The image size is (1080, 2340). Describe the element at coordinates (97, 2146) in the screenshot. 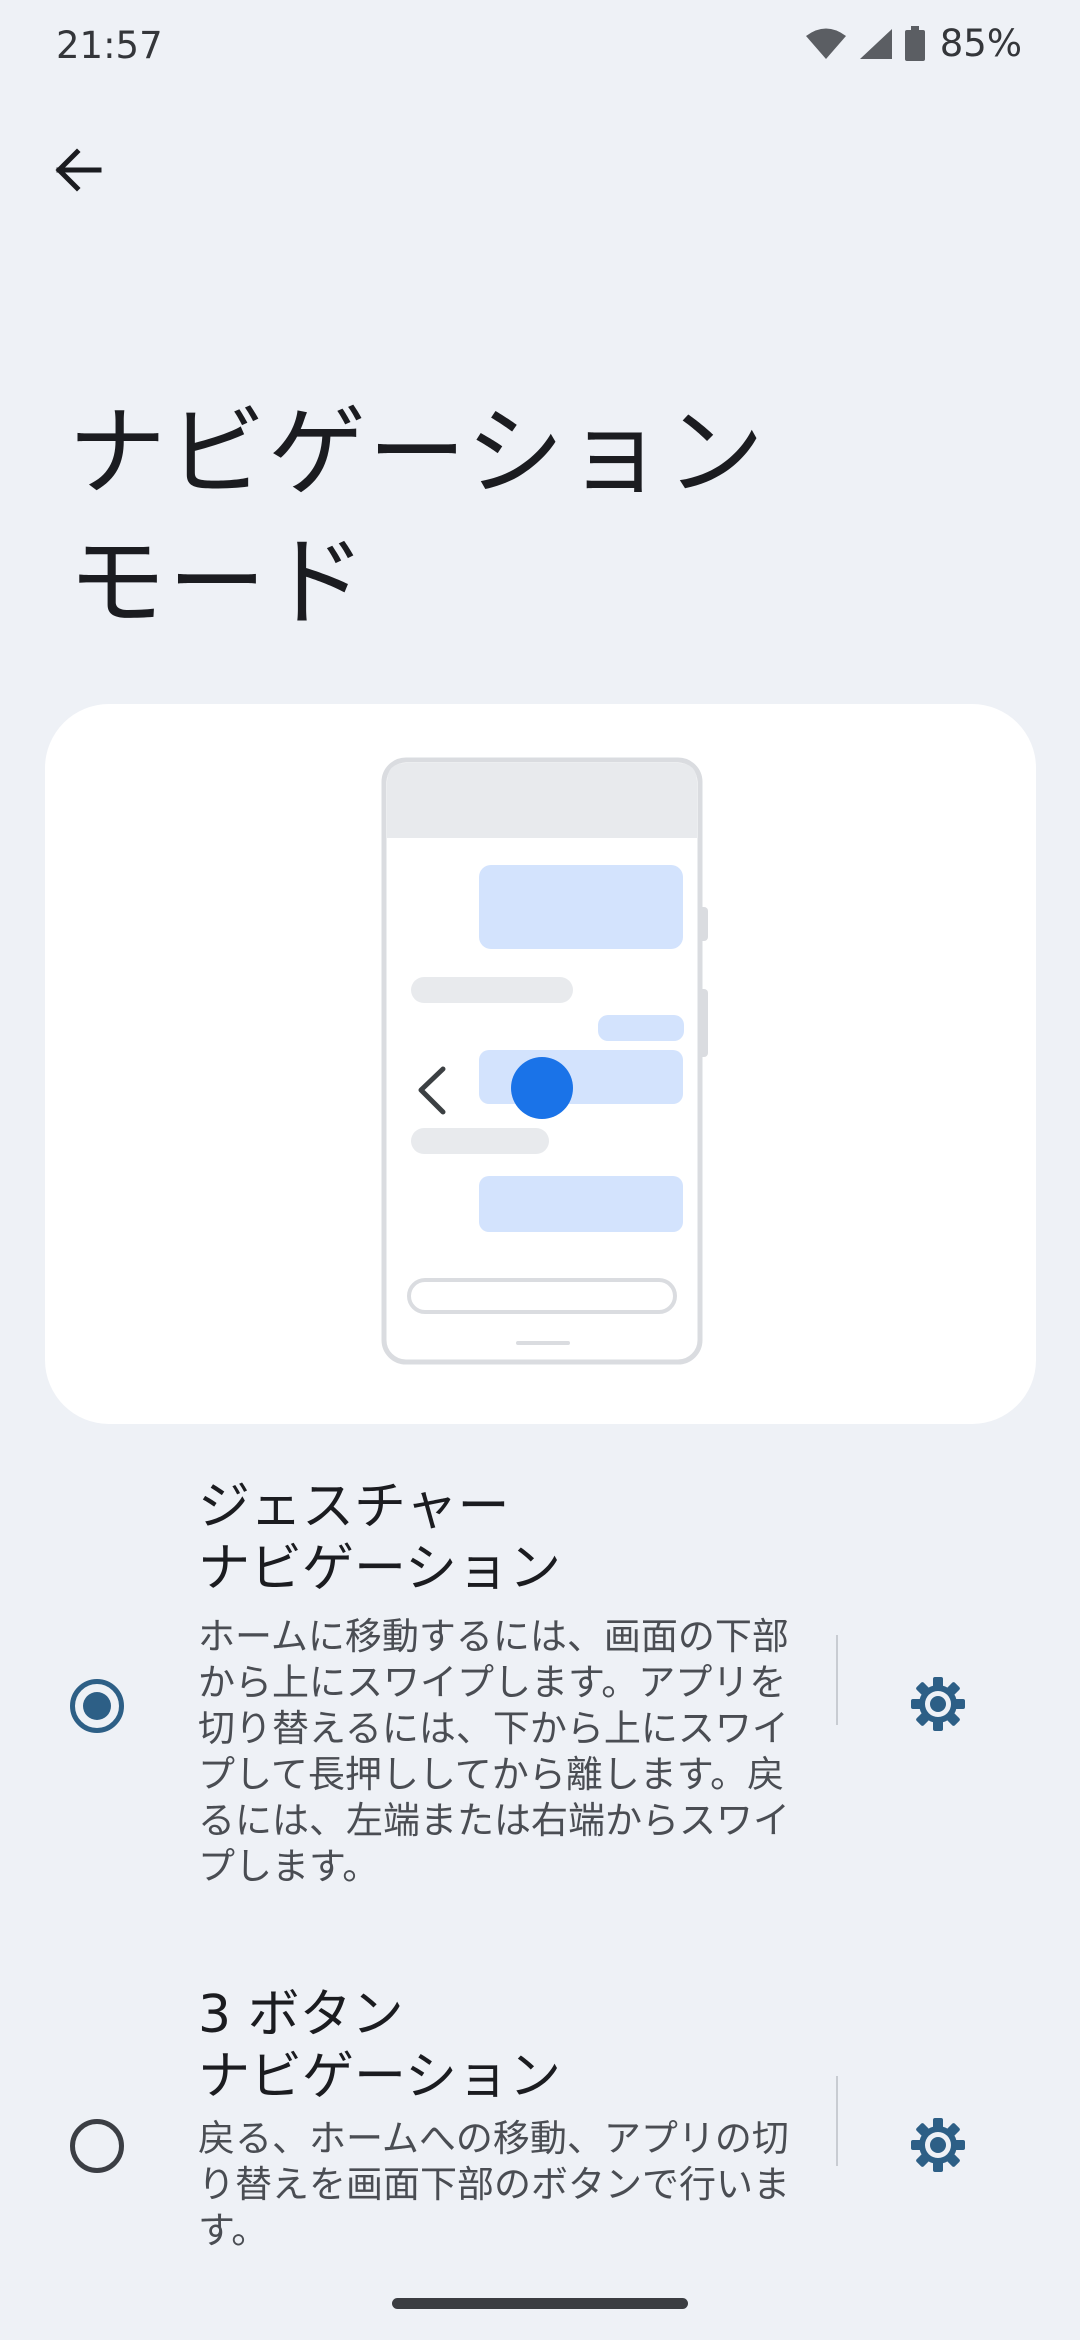

I see `radio-3-button-navigation` at that location.